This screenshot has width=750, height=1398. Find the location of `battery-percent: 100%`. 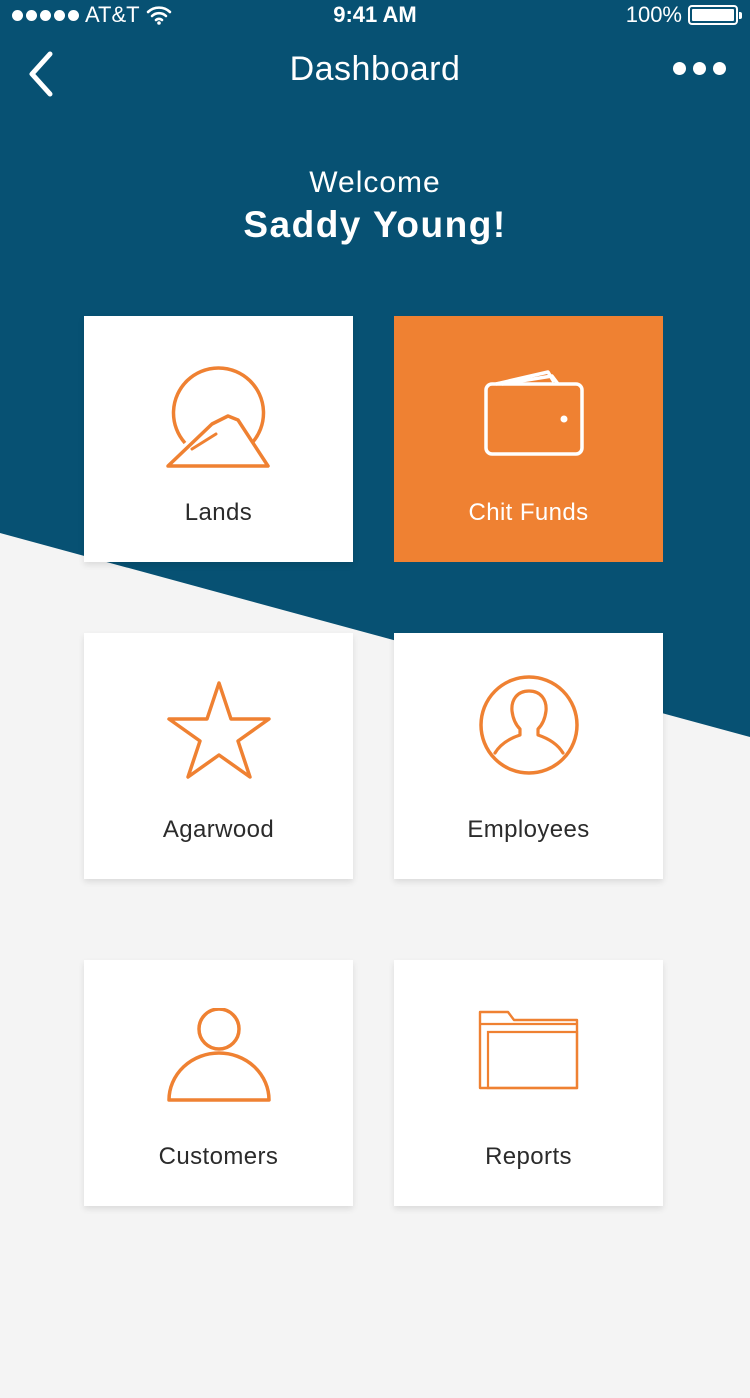

battery-percent: 100% is located at coordinates (653, 14).